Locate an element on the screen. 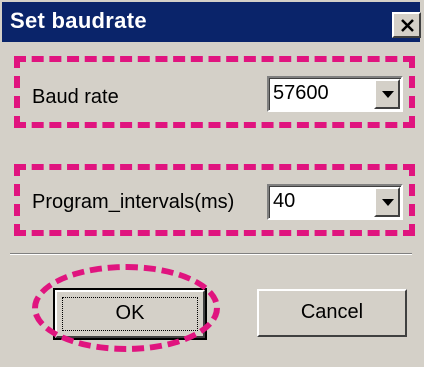 This screenshot has height=367, width=424. close-button is located at coordinates (406, 25).